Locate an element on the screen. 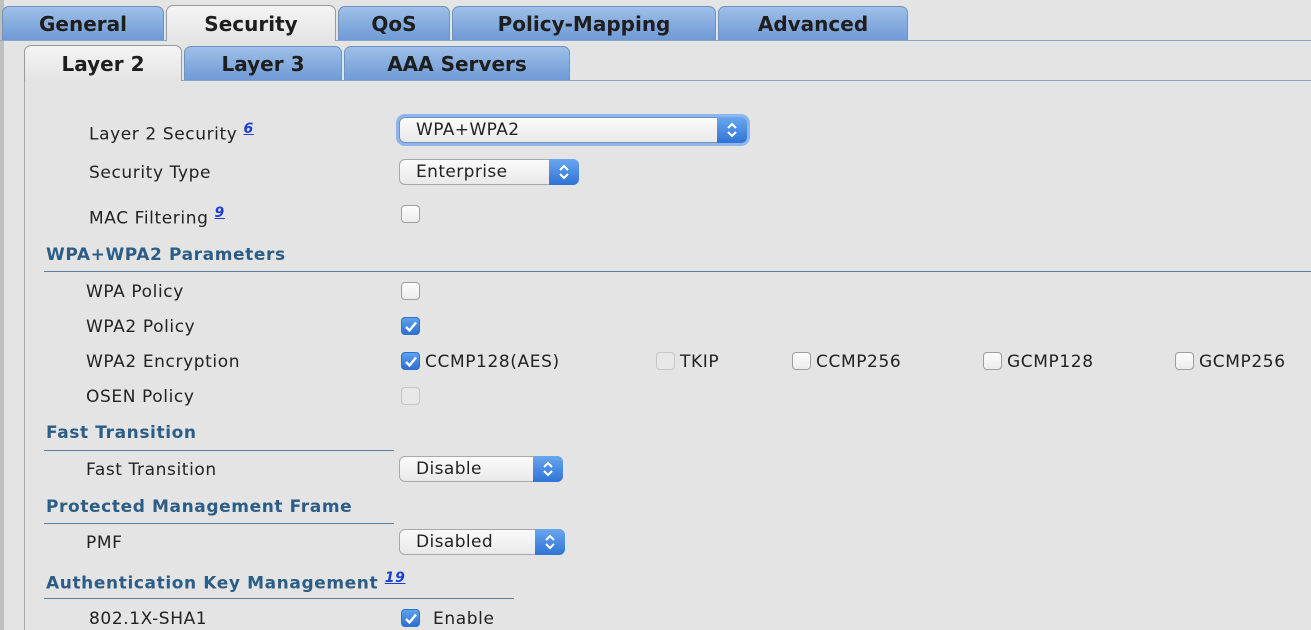  tab-security: Security is located at coordinates (251, 23).